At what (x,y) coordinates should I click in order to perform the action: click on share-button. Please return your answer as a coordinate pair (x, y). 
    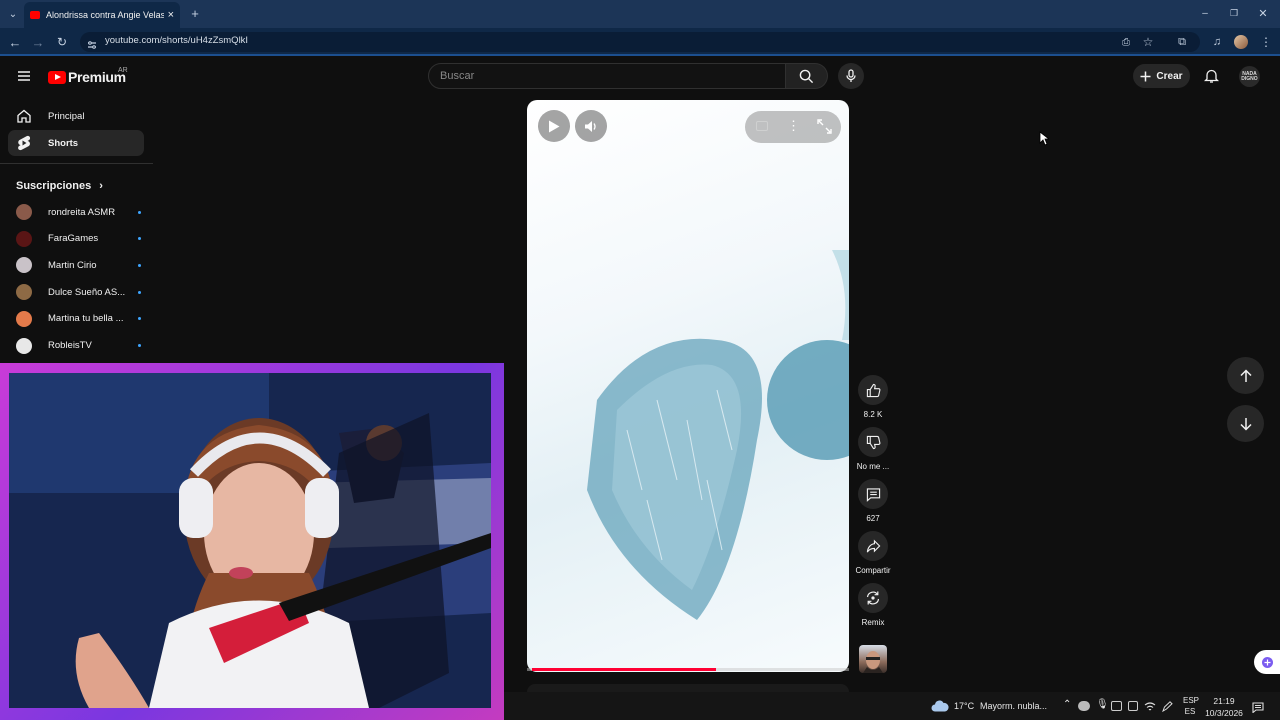
    Looking at the image, I should click on (873, 546).